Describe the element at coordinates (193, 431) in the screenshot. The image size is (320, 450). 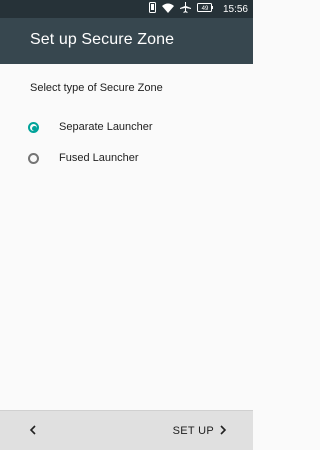
I see `set-up-label: SET UP` at that location.